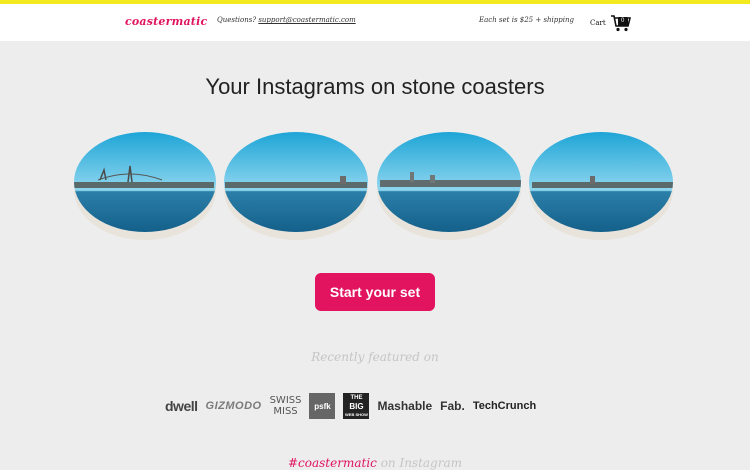  What do you see at coordinates (404, 406) in the screenshot?
I see `press-logo-mashable: Mashable` at bounding box center [404, 406].